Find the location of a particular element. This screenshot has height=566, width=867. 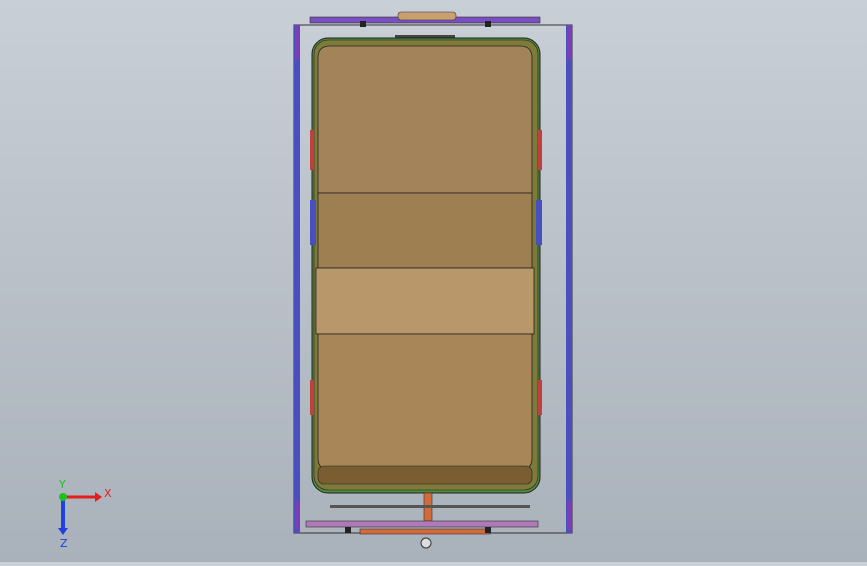

caster-wheel is located at coordinates (426, 543).